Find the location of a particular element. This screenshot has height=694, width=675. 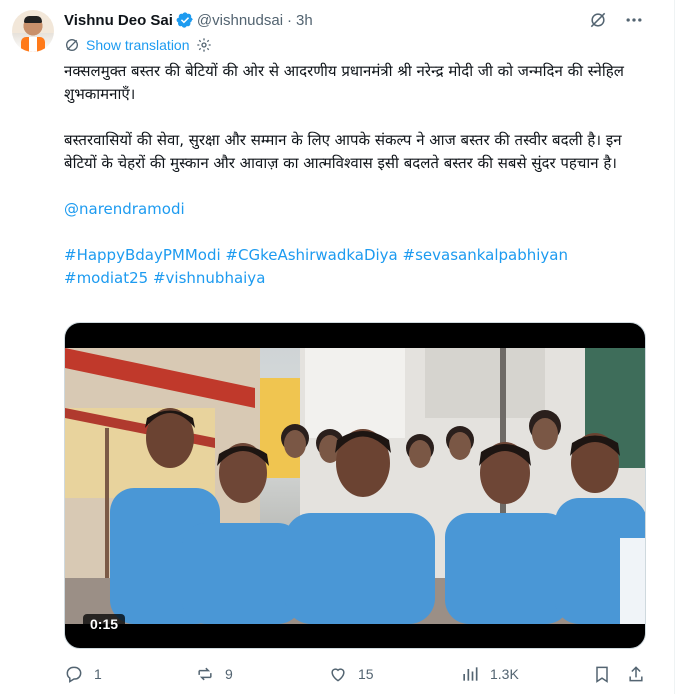

like-button: 15 is located at coordinates (351, 674).